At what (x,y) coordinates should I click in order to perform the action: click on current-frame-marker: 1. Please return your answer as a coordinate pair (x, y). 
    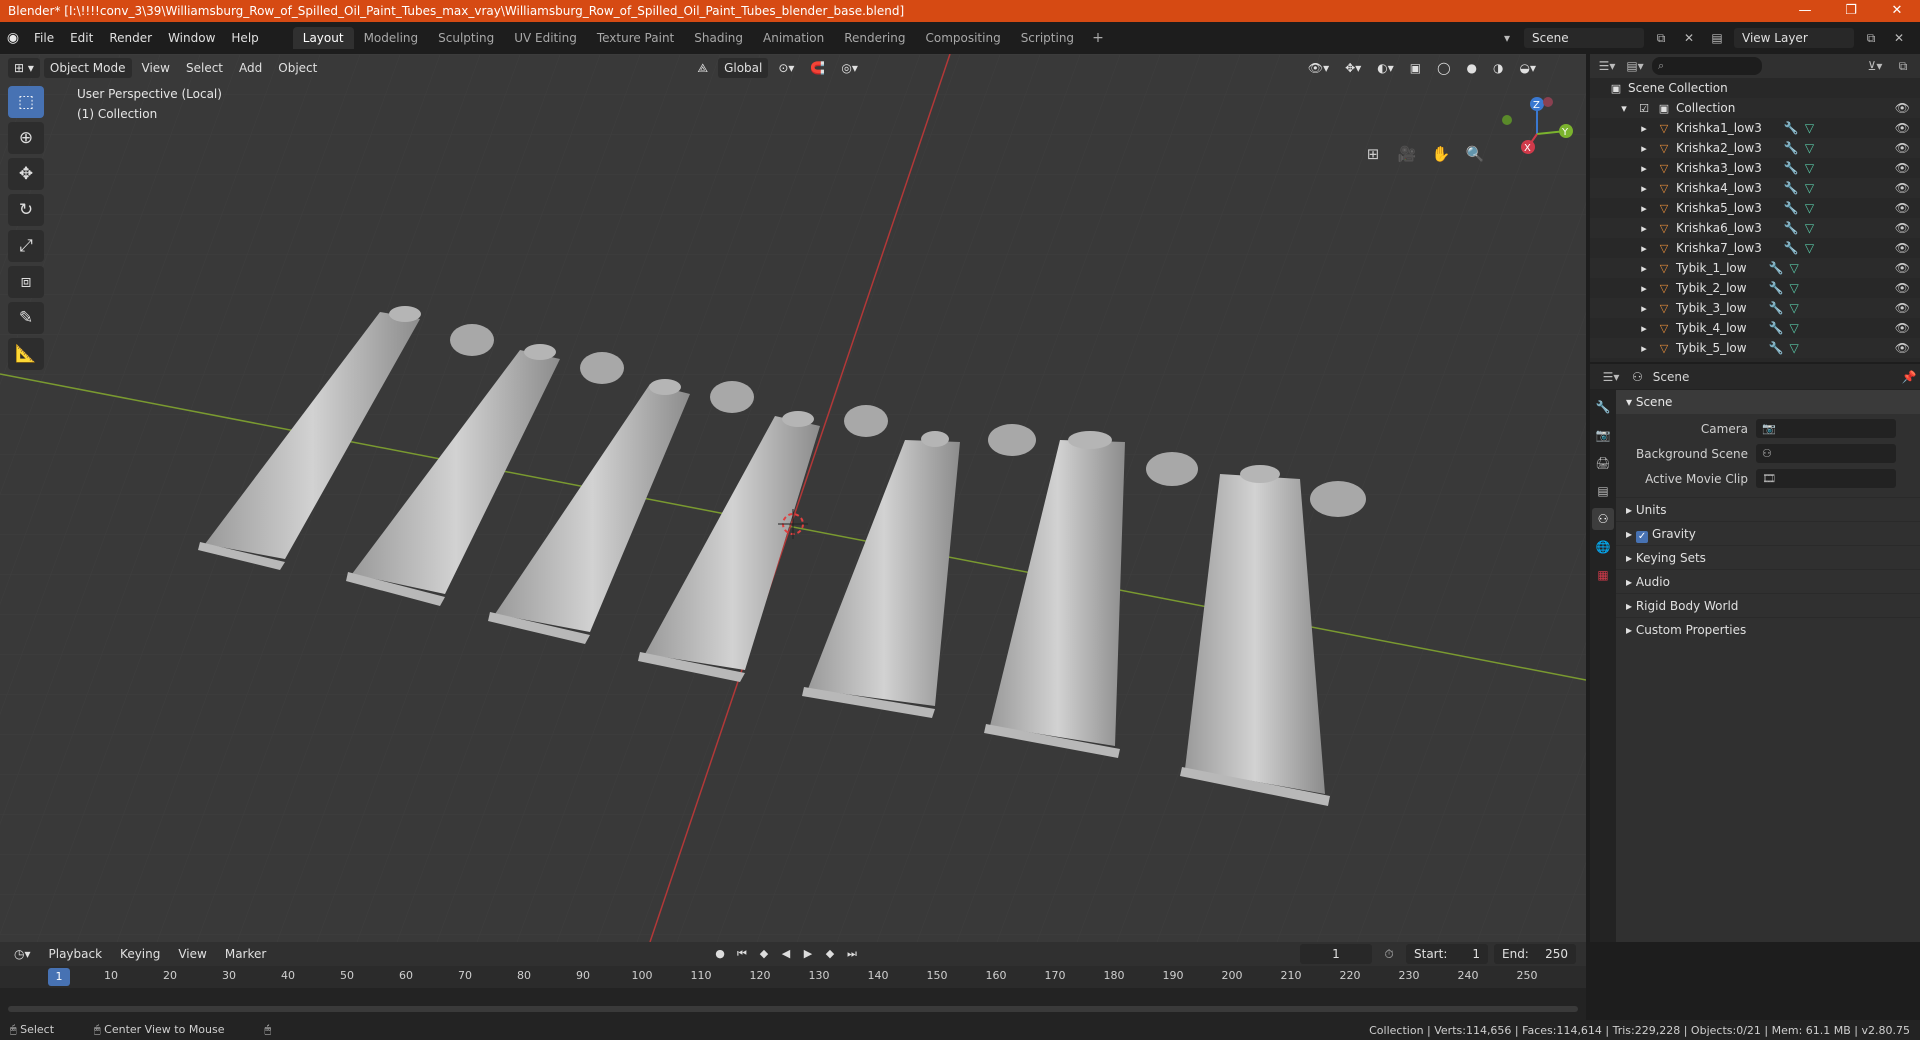
    Looking at the image, I should click on (59, 977).